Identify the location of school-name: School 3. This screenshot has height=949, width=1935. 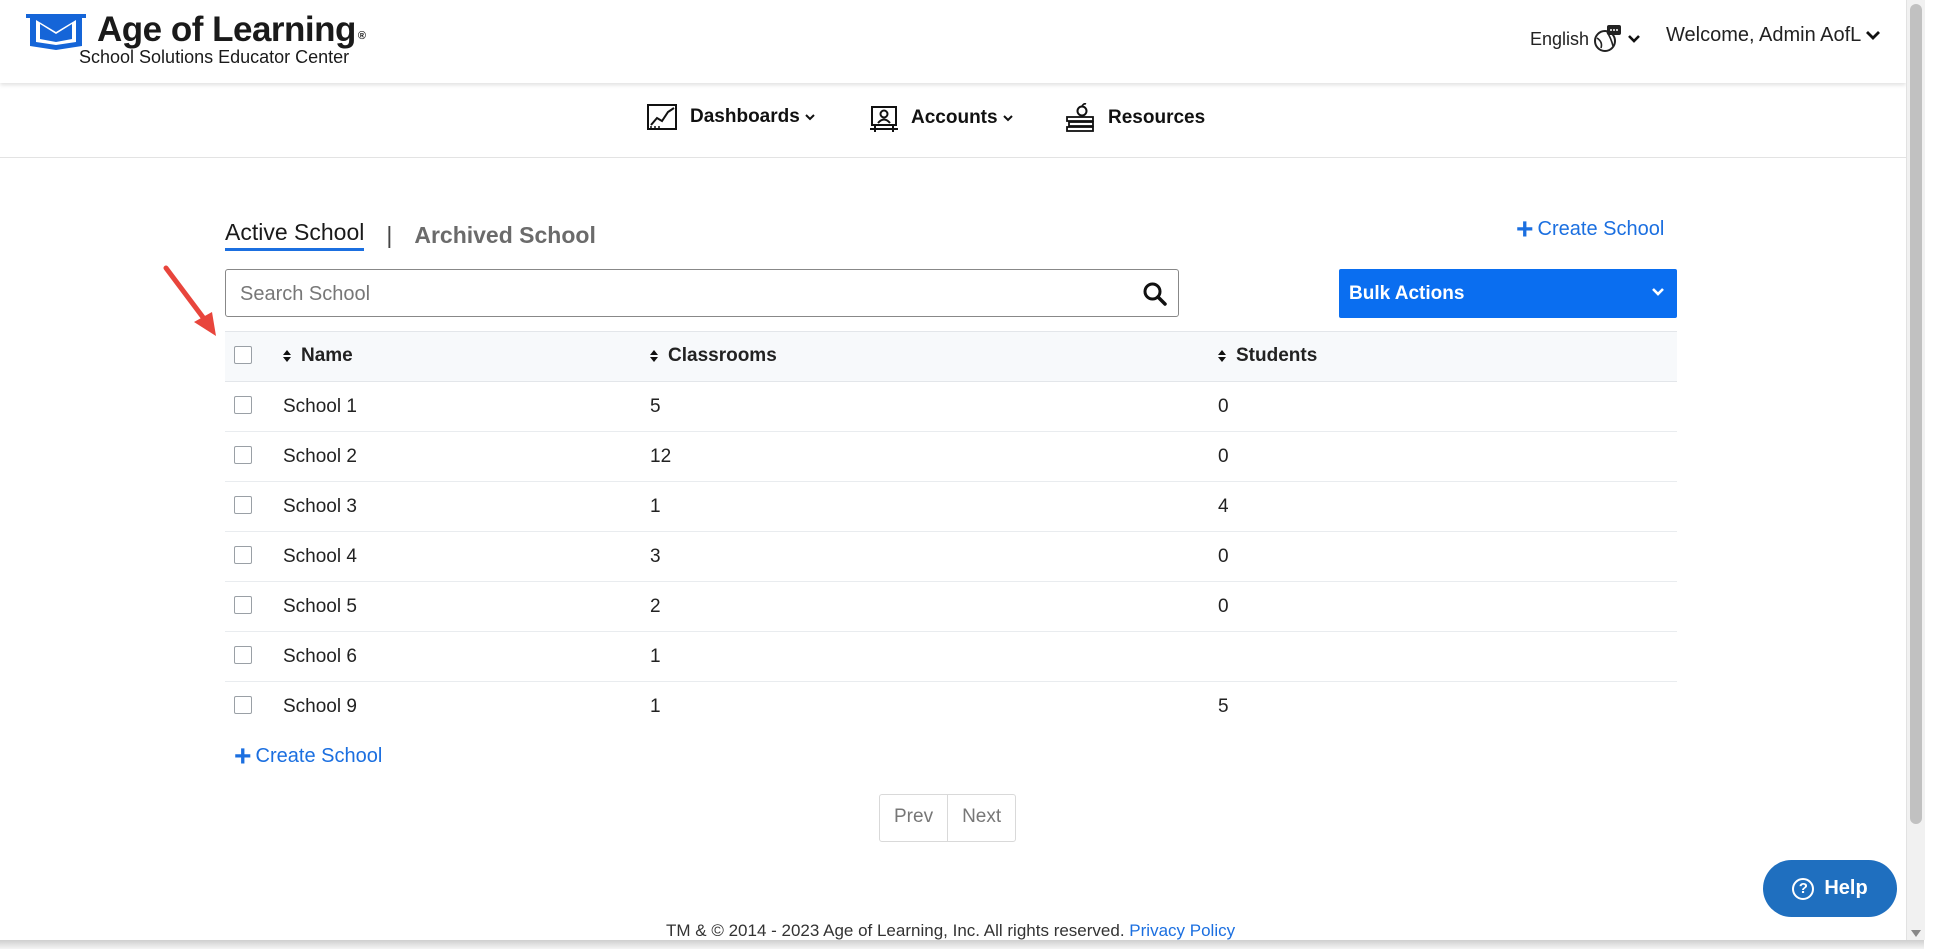
(320, 507).